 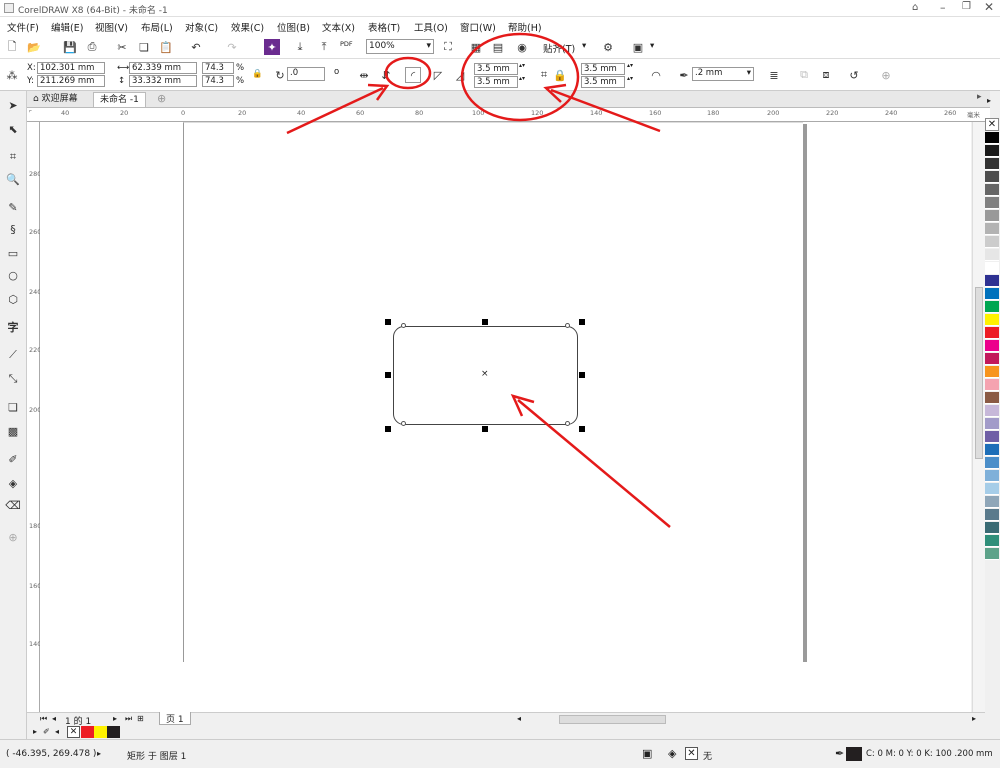 What do you see at coordinates (13, 505) in the screenshot?
I see `smart-fill-icon: ⌫` at bounding box center [13, 505].